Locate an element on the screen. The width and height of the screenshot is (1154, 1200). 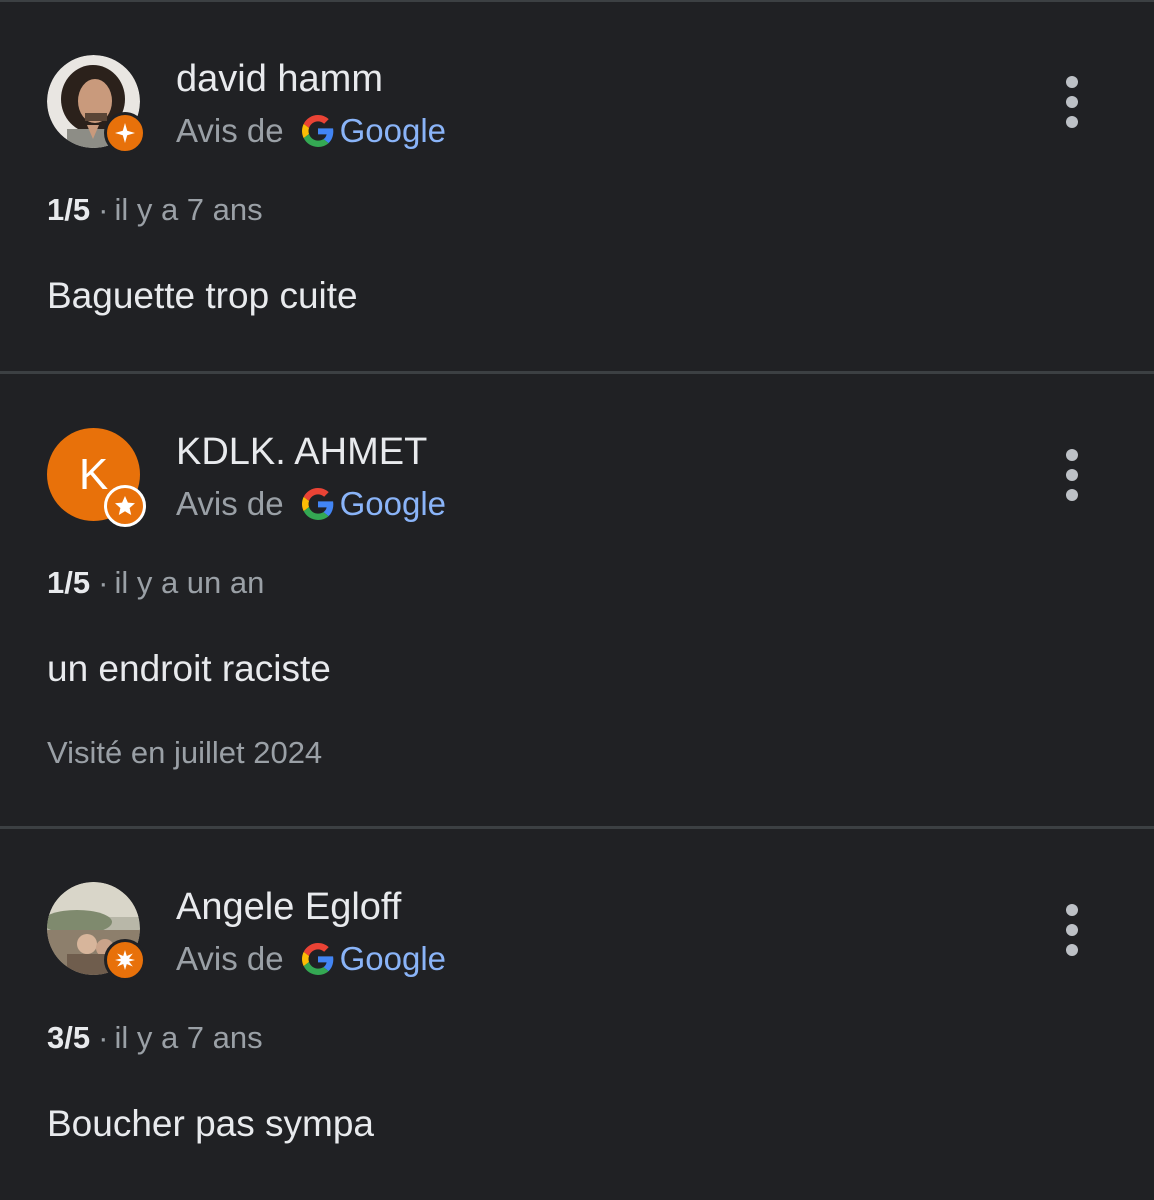
visit-date: Visité en juillet 2024 is located at coordinates (185, 752).